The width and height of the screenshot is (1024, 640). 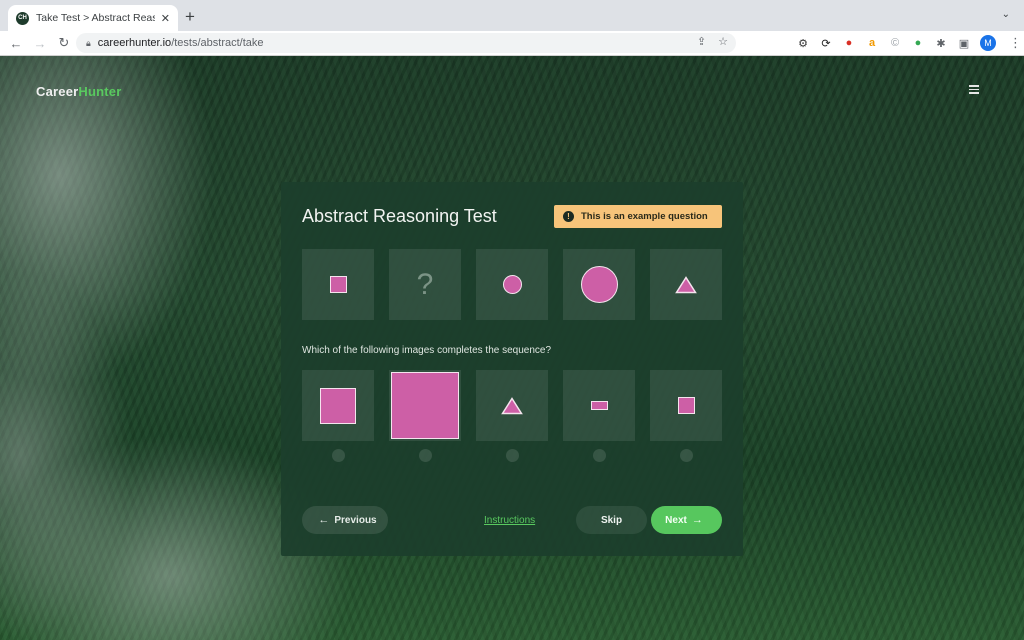 What do you see at coordinates (568, 216) in the screenshot?
I see `alert-icon: !` at bounding box center [568, 216].